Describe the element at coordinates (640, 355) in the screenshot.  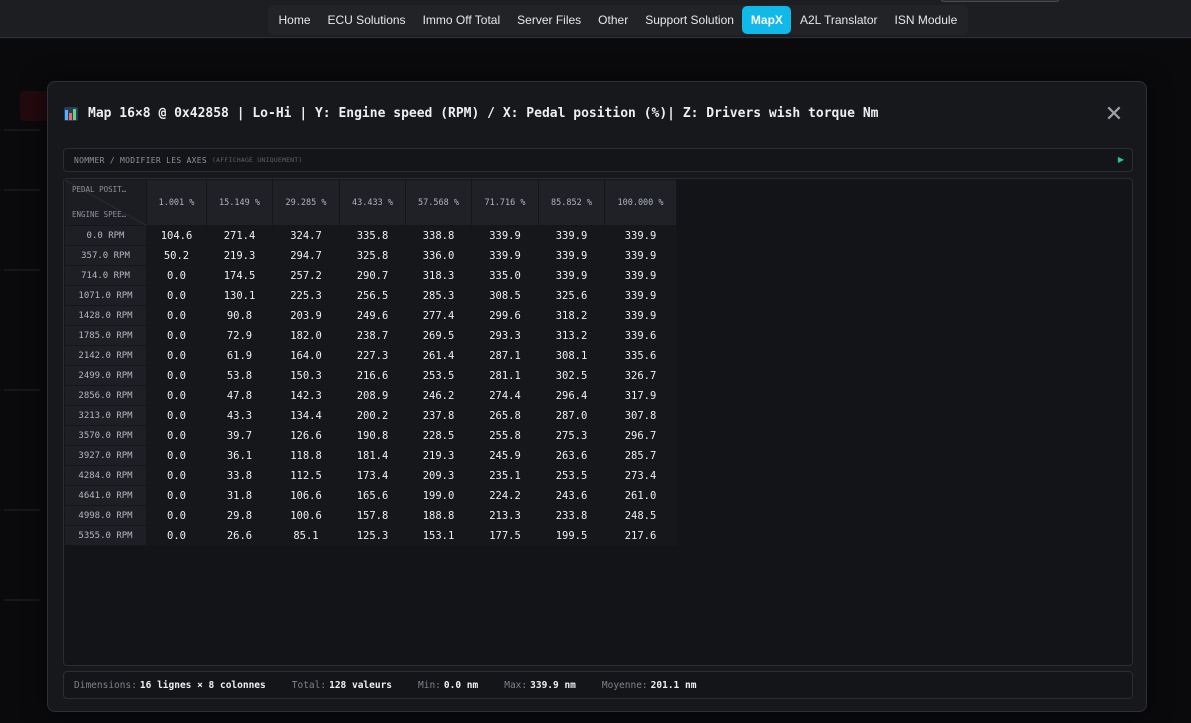
I see `table-cell: 335.6` at that location.